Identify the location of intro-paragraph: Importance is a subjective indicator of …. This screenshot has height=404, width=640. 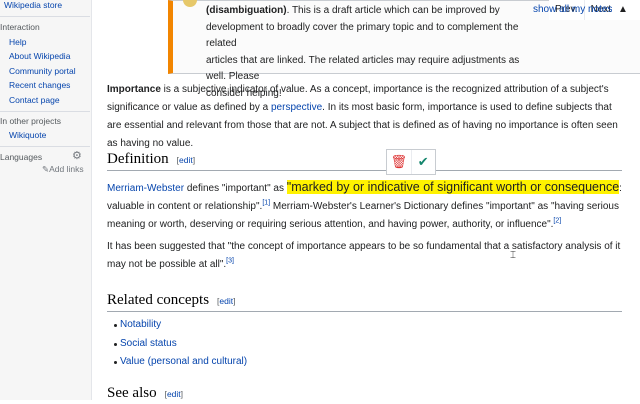
(364, 117).